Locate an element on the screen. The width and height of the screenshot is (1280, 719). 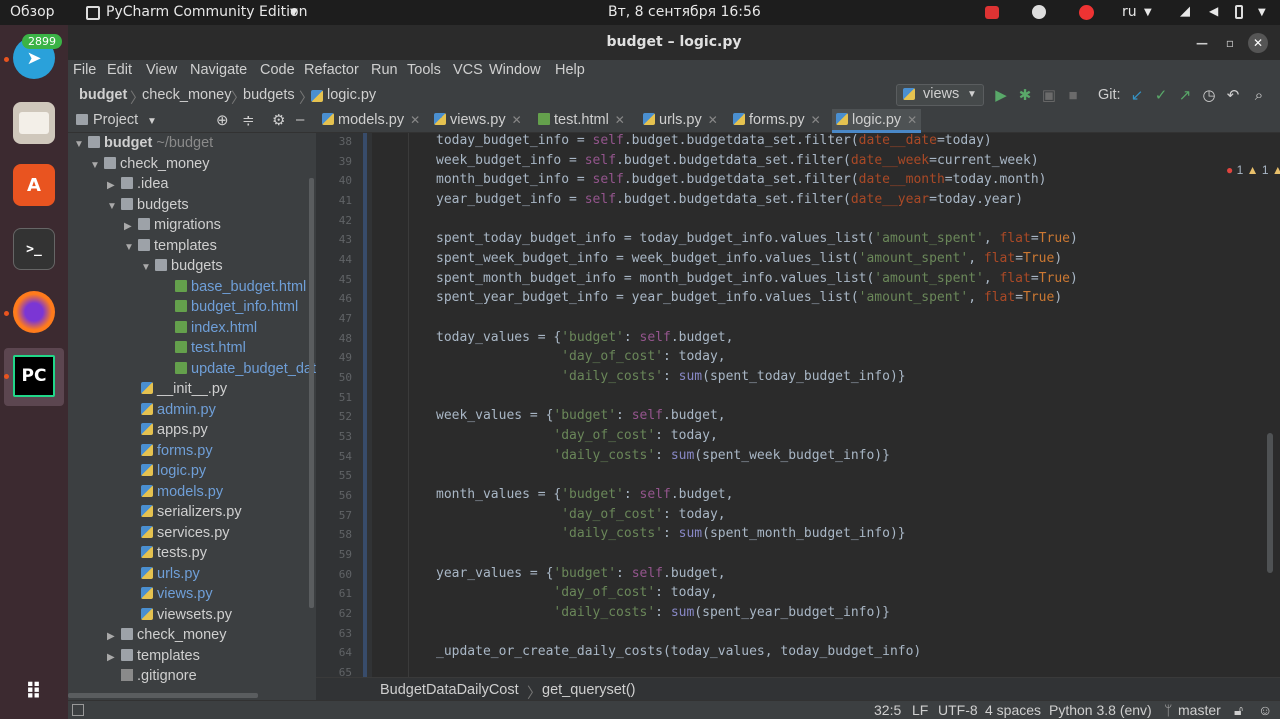
gear-icon: ⚙ is located at coordinates (278, 120).